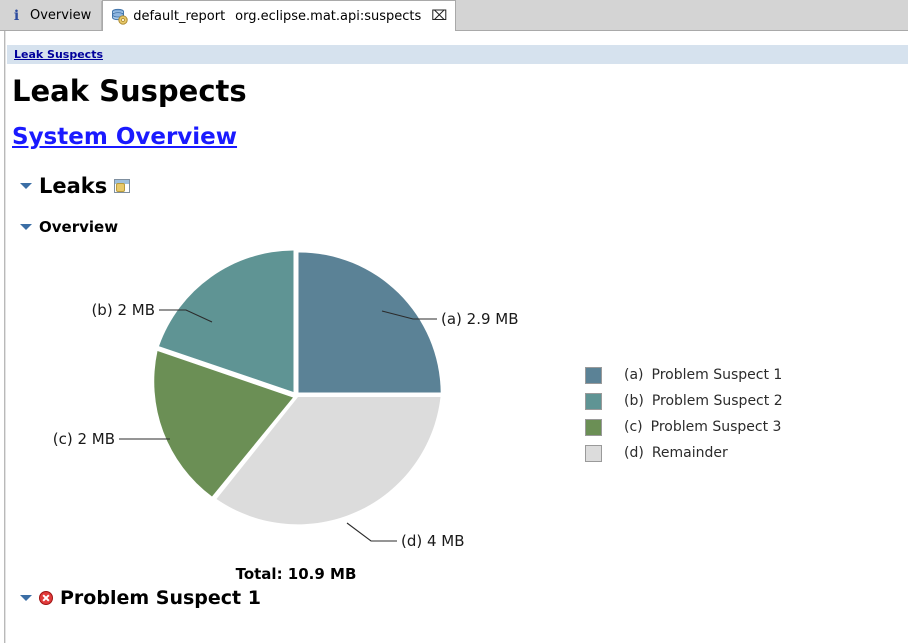  What do you see at coordinates (593, 401) in the screenshot?
I see `legend-swatch-b` at bounding box center [593, 401].